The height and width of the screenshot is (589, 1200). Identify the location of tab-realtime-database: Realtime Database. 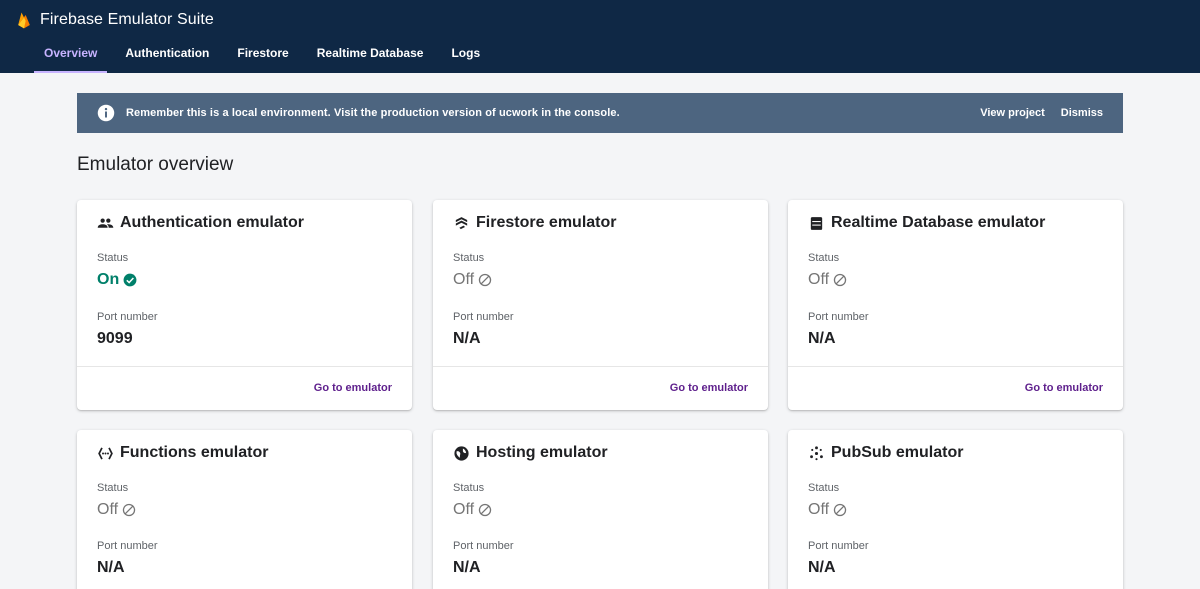
(370, 54).